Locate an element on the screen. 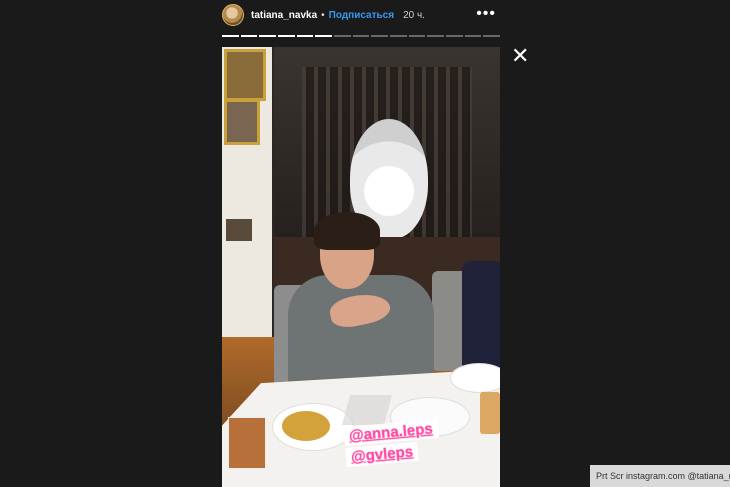  avatar is located at coordinates (233, 15).